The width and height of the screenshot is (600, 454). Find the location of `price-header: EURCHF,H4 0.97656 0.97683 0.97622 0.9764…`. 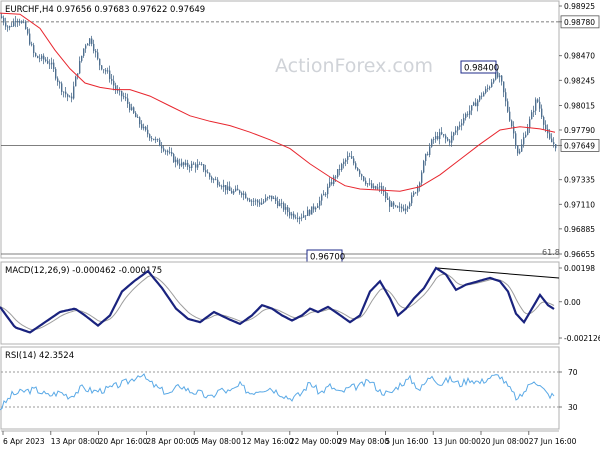

price-header: EURCHF,H4 0.97656 0.97683 0.97622 0.9764… is located at coordinates (105, 10).